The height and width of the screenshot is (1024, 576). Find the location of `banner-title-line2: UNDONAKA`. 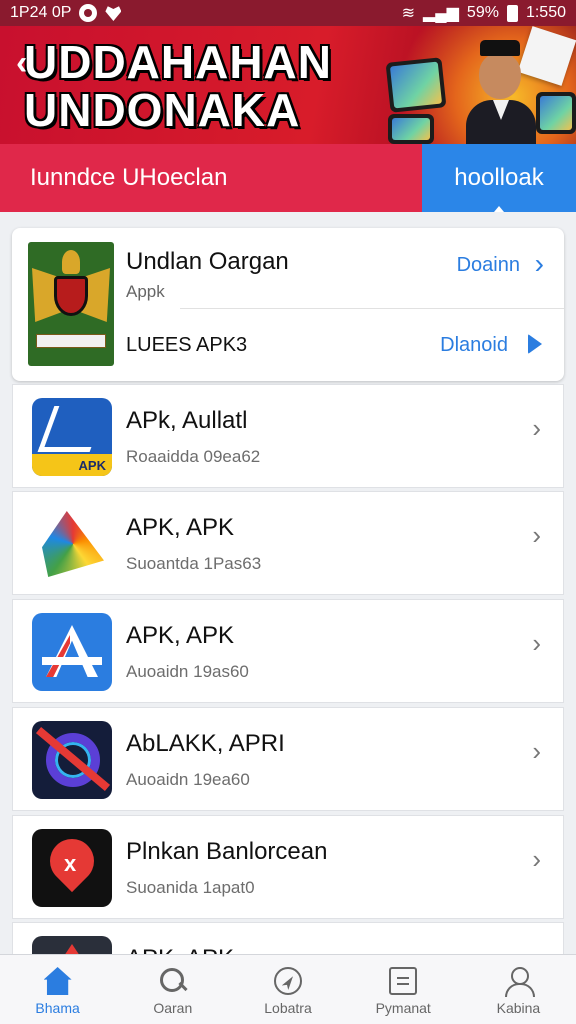

banner-title-line2: UNDONAKA is located at coordinates (162, 110).